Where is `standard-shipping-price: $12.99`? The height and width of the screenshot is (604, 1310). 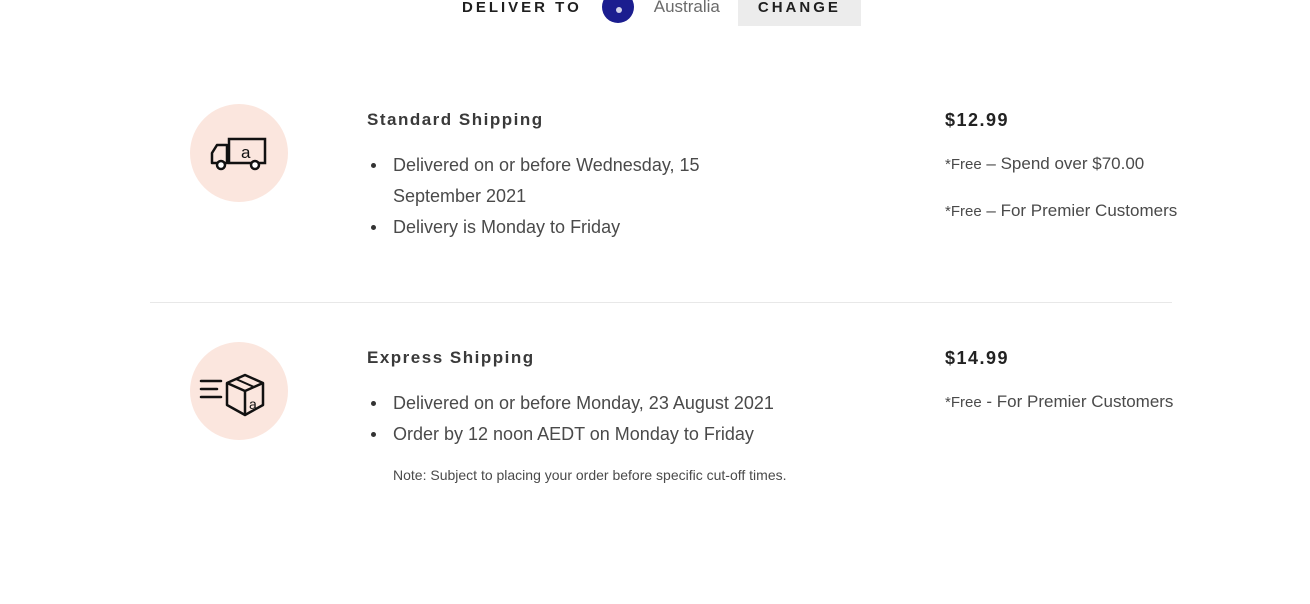 standard-shipping-price: $12.99 is located at coordinates (977, 120).